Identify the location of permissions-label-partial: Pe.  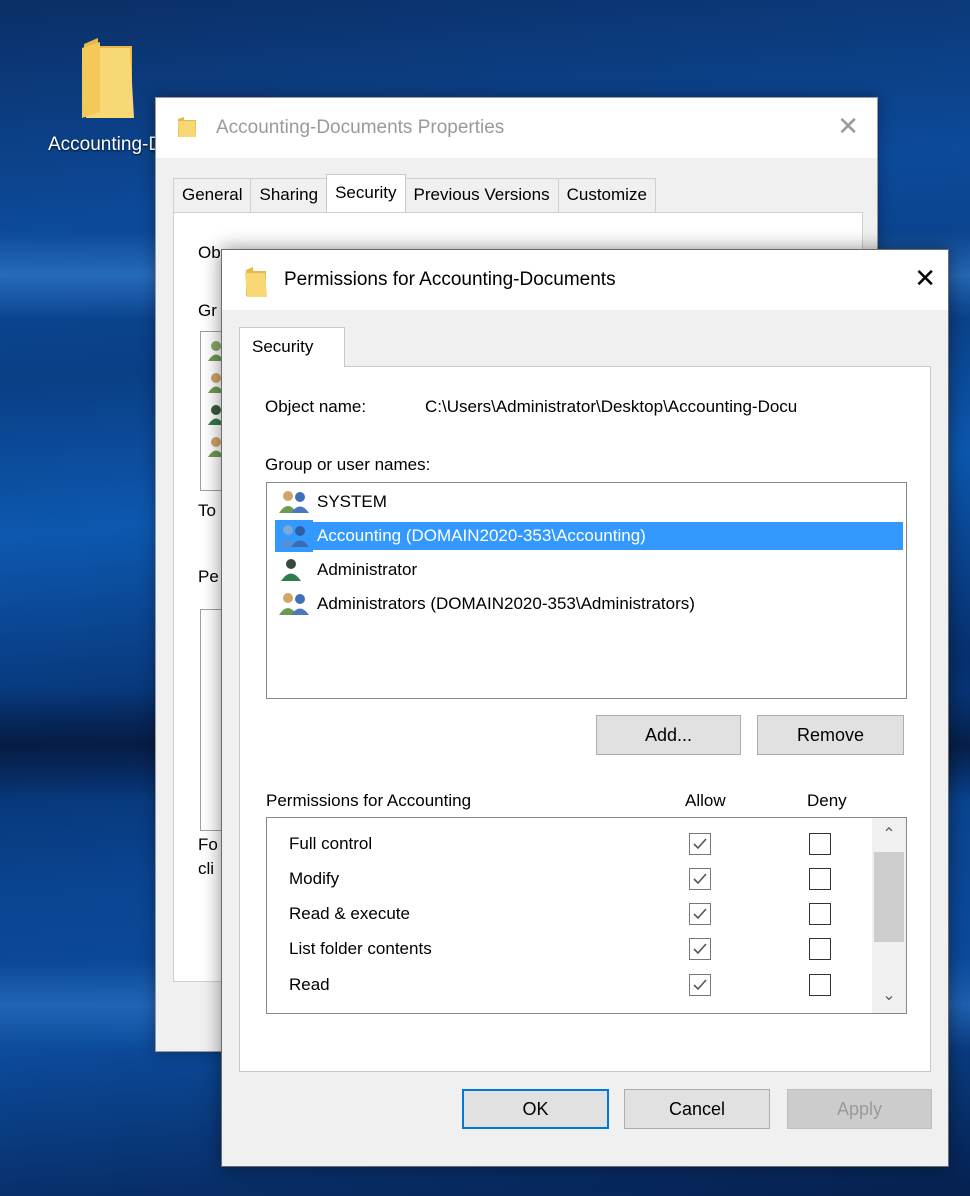
(208, 576).